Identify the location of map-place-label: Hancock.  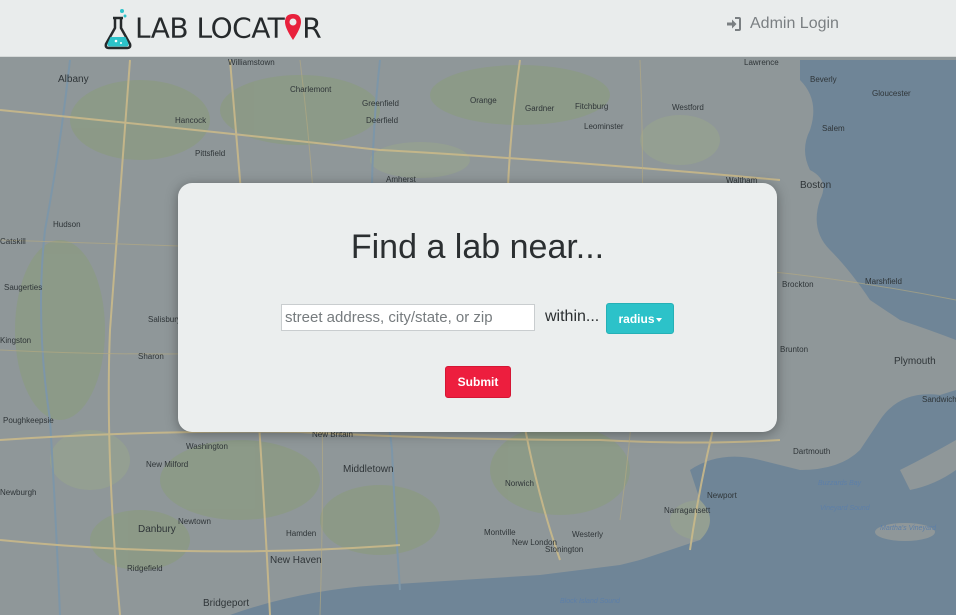
(191, 120).